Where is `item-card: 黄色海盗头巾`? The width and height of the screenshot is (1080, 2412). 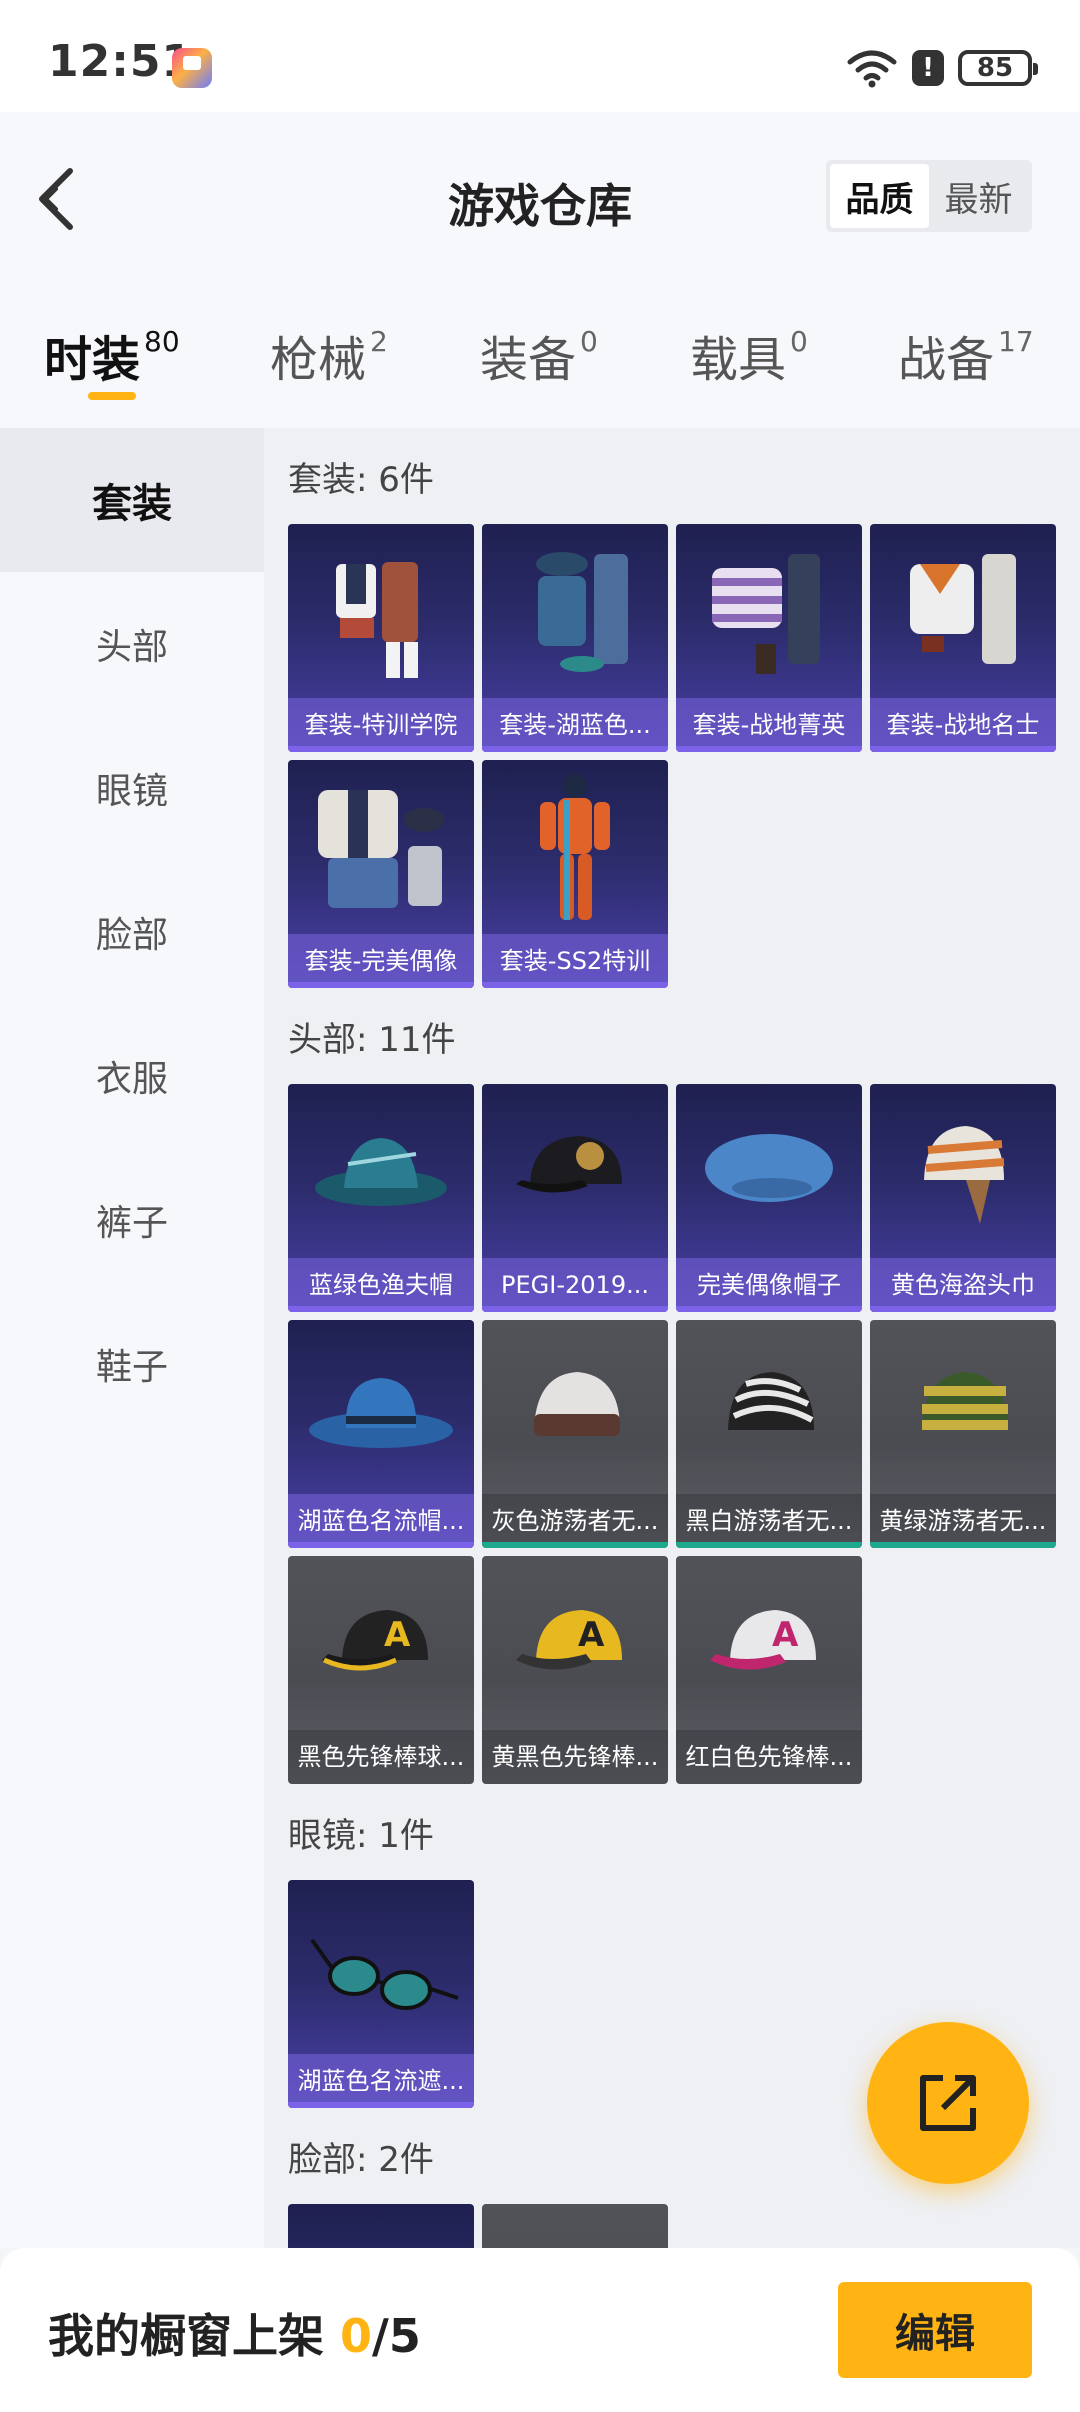
item-card: 黄色海盗头巾 is located at coordinates (963, 1198).